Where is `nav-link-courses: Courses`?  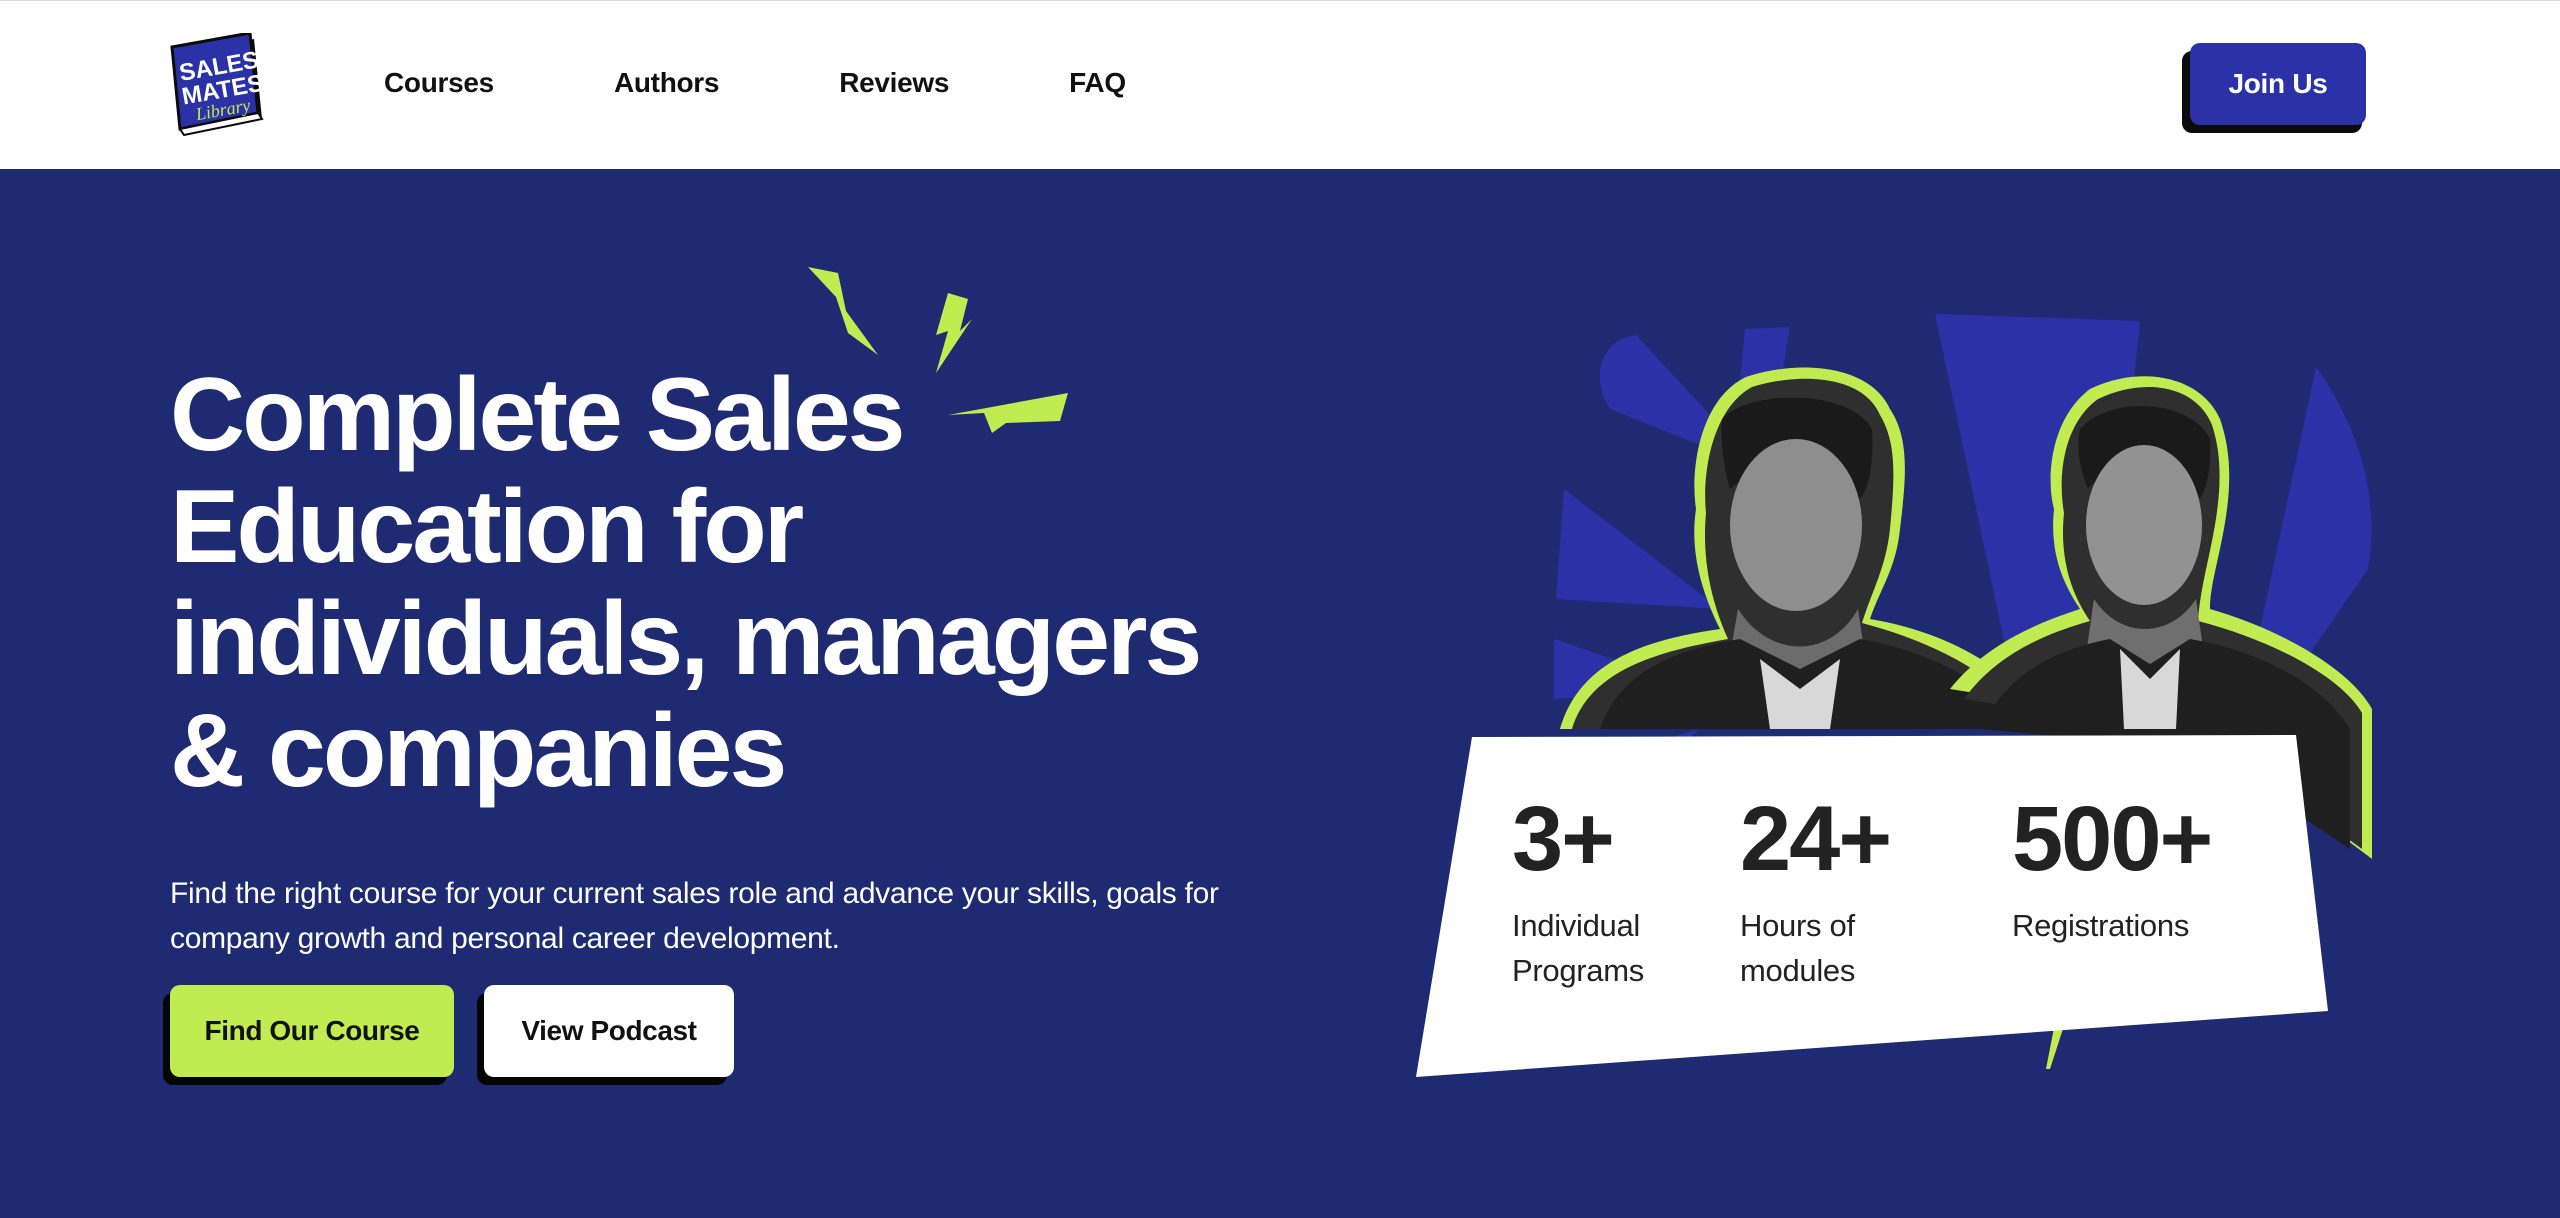 nav-link-courses: Courses is located at coordinates (439, 83).